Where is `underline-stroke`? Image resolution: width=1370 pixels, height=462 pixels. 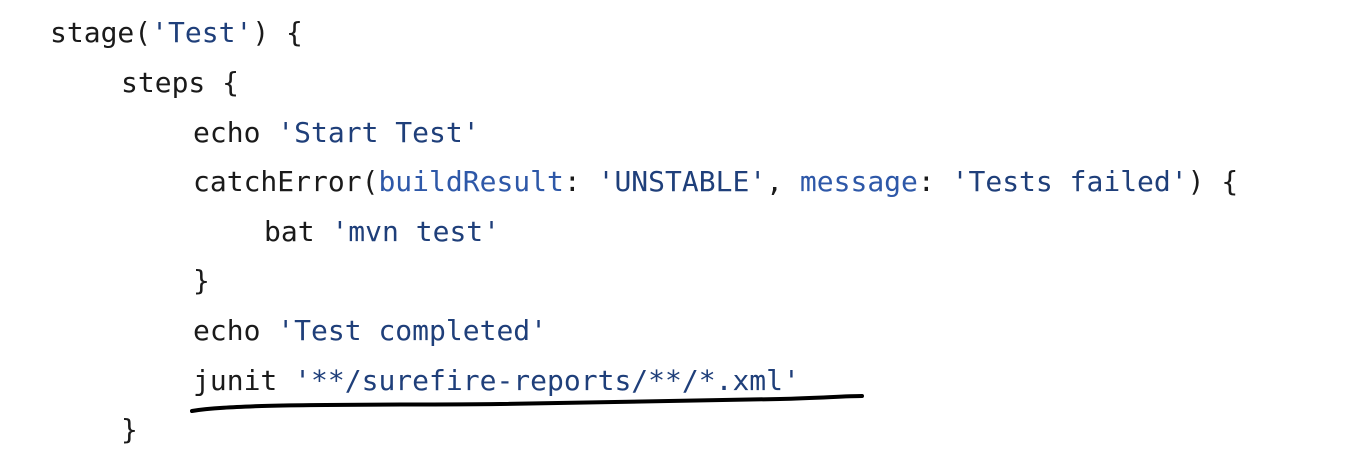 underline-stroke is located at coordinates (527, 403).